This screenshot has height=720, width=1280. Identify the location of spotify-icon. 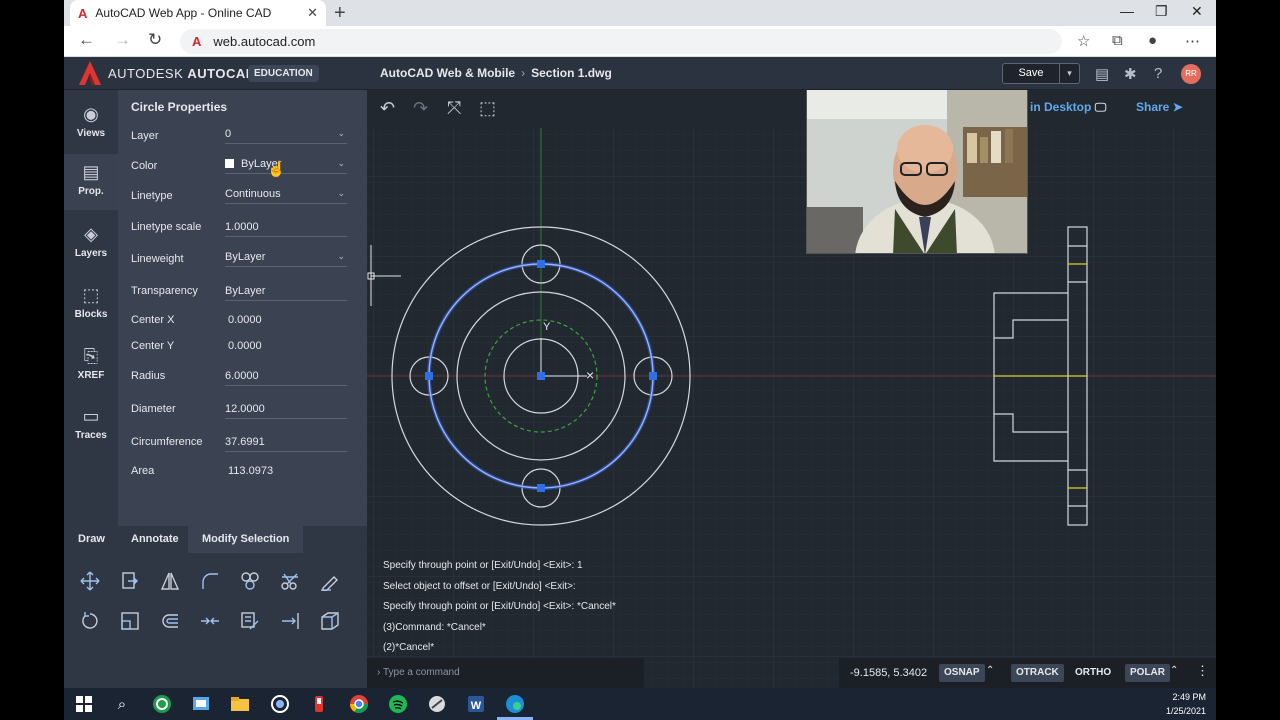
(398, 704).